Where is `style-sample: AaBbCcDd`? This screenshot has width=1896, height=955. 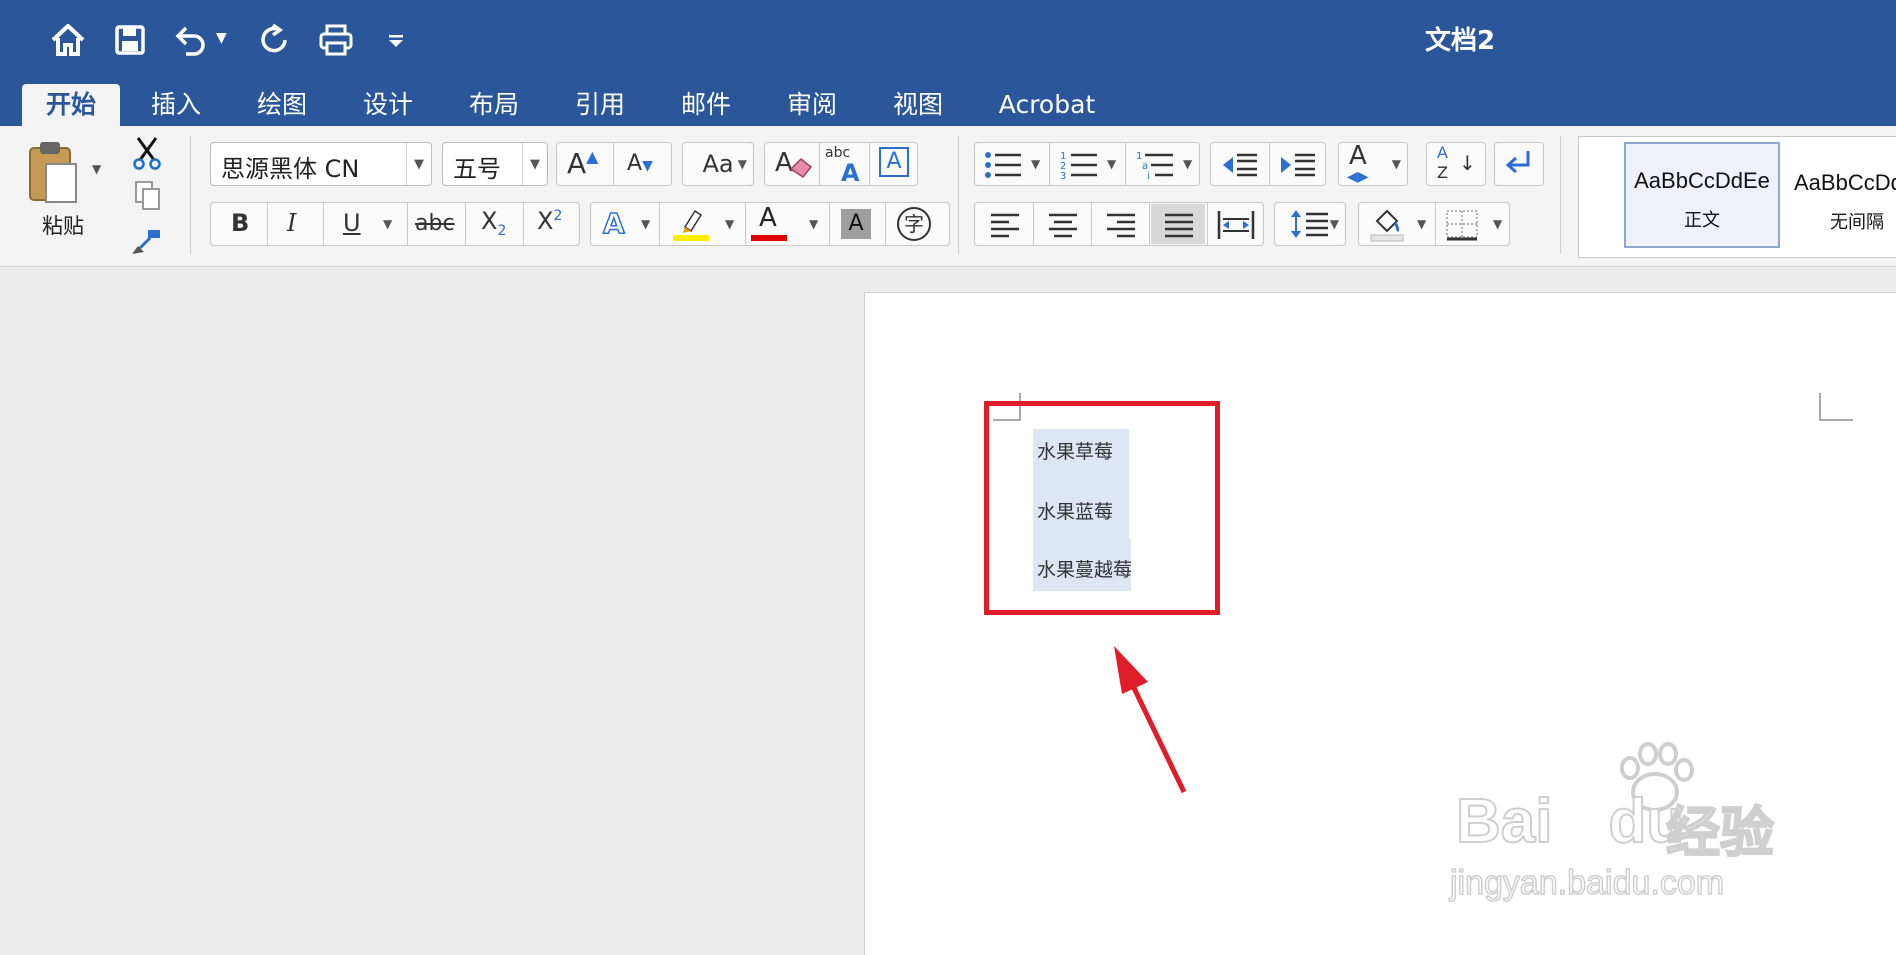 style-sample: AaBbCcDd is located at coordinates (1845, 182).